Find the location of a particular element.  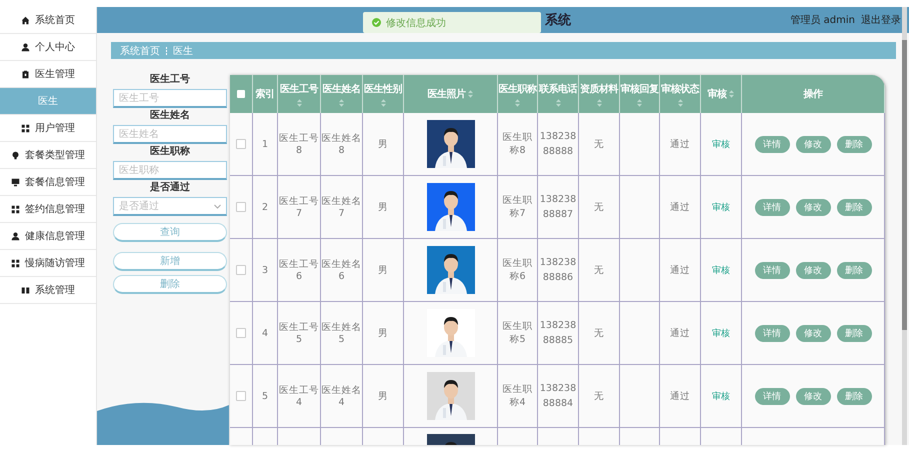

sidebar-item: 签约信息管理 is located at coordinates (48, 209).